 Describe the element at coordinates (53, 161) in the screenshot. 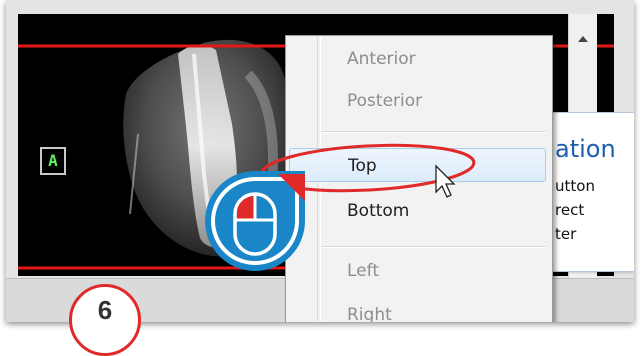

I see `orientation-label: A` at that location.